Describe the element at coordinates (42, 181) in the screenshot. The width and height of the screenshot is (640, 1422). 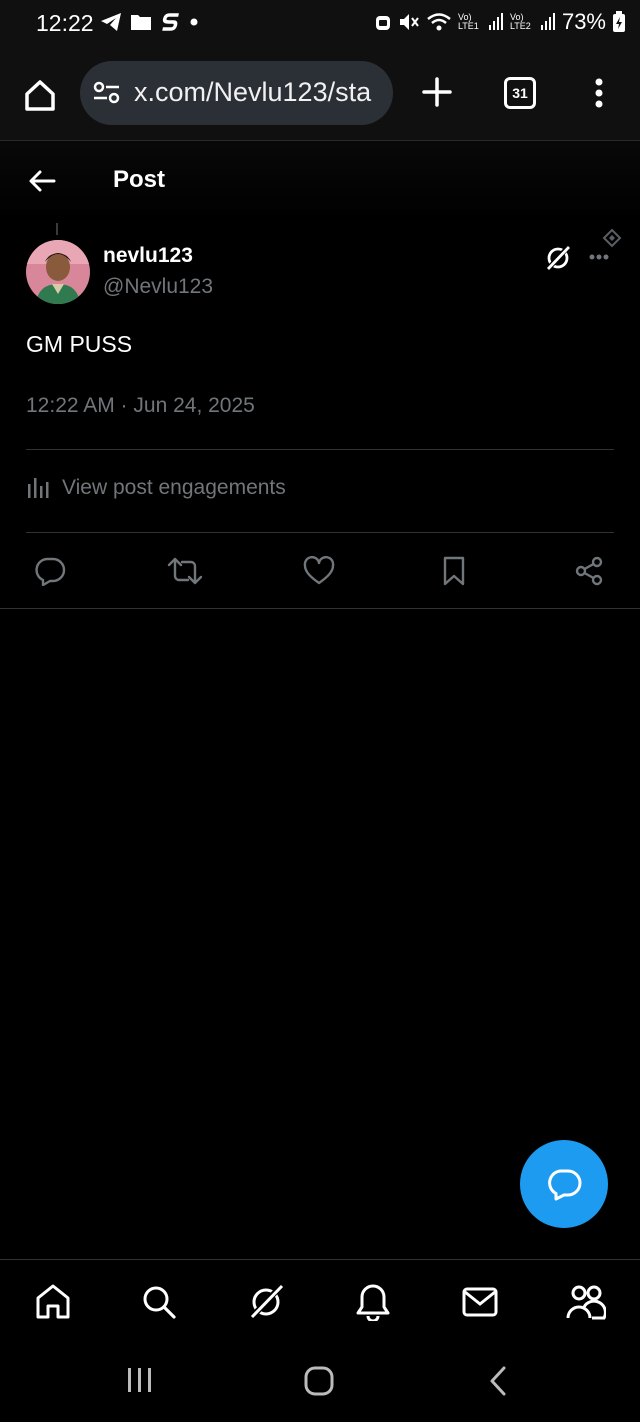
I see `back-arrow-icon` at that location.